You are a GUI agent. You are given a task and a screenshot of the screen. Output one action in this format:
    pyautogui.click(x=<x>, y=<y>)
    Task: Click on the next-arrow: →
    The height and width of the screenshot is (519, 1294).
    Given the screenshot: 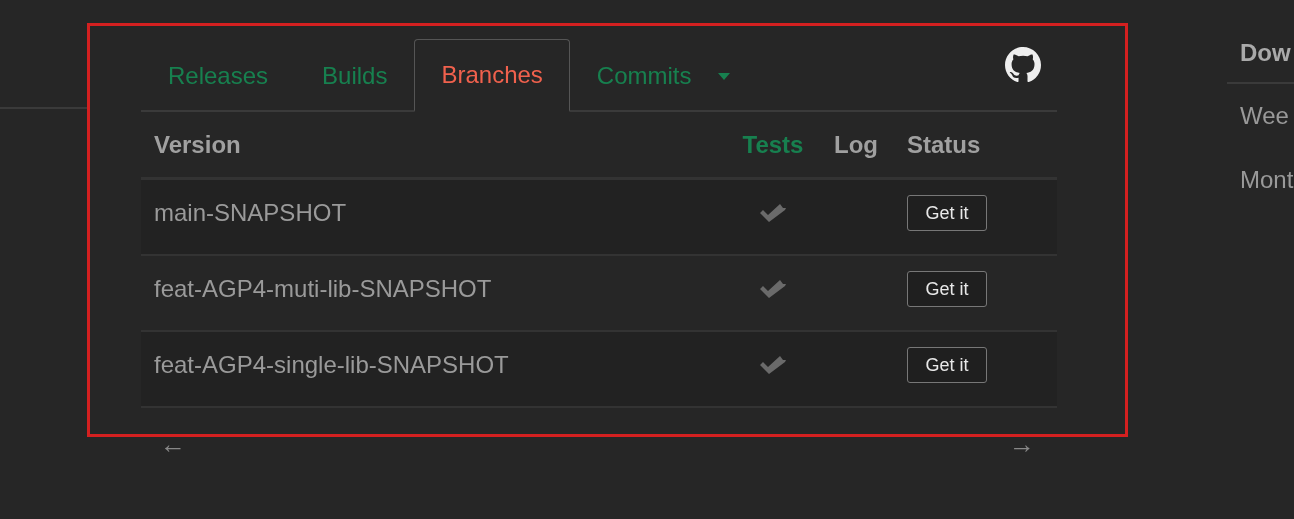 What is the action you would take?
    pyautogui.click(x=1022, y=444)
    